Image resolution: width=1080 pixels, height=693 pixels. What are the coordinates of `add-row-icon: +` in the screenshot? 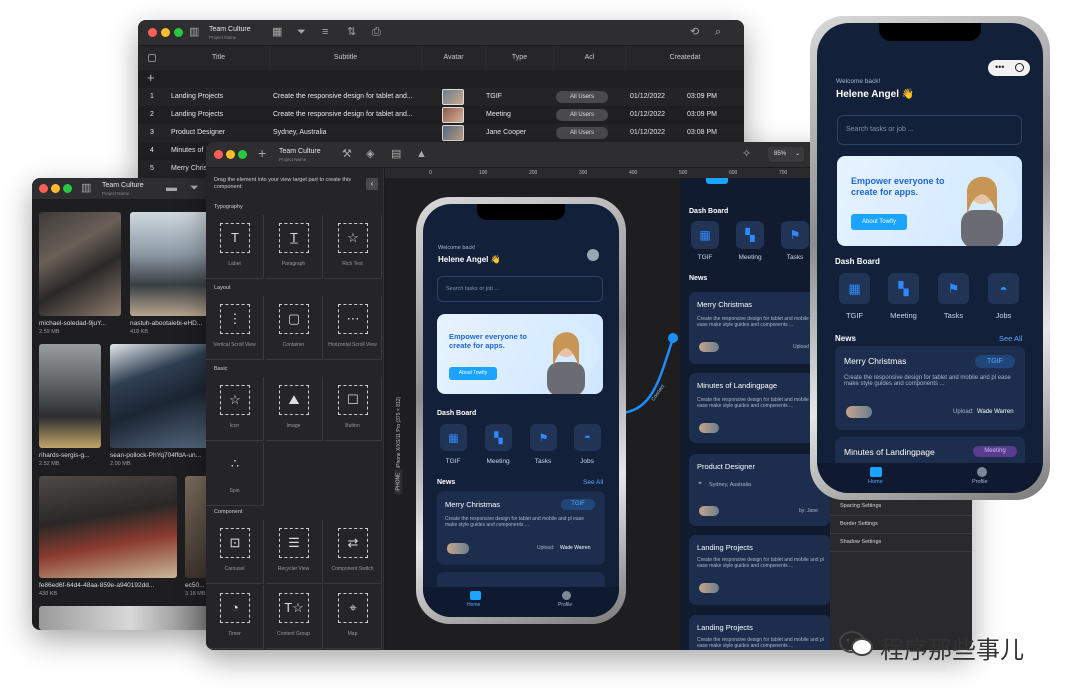 It's located at (151, 77).